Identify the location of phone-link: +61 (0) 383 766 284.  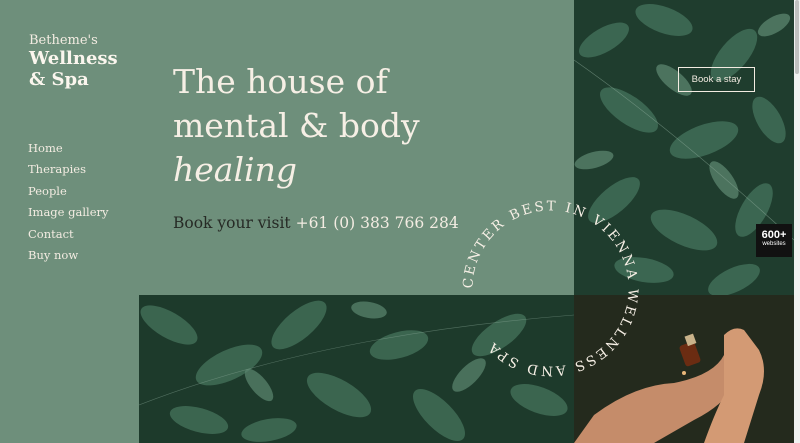
(377, 223).